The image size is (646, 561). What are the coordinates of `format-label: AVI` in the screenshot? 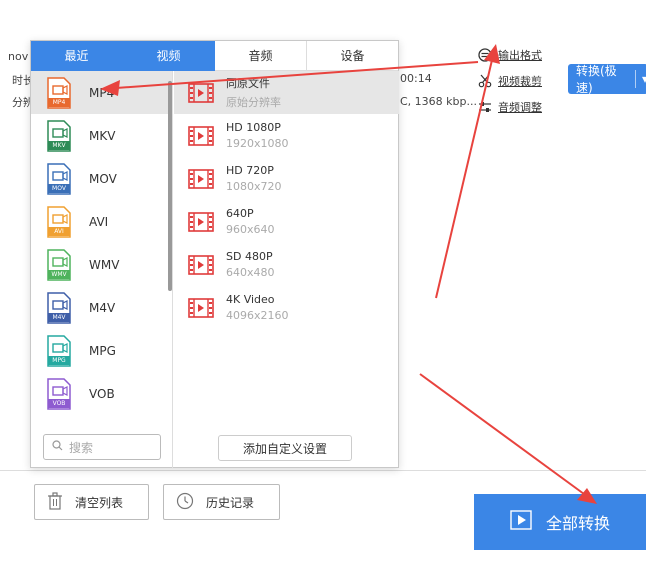 It's located at (99, 221).